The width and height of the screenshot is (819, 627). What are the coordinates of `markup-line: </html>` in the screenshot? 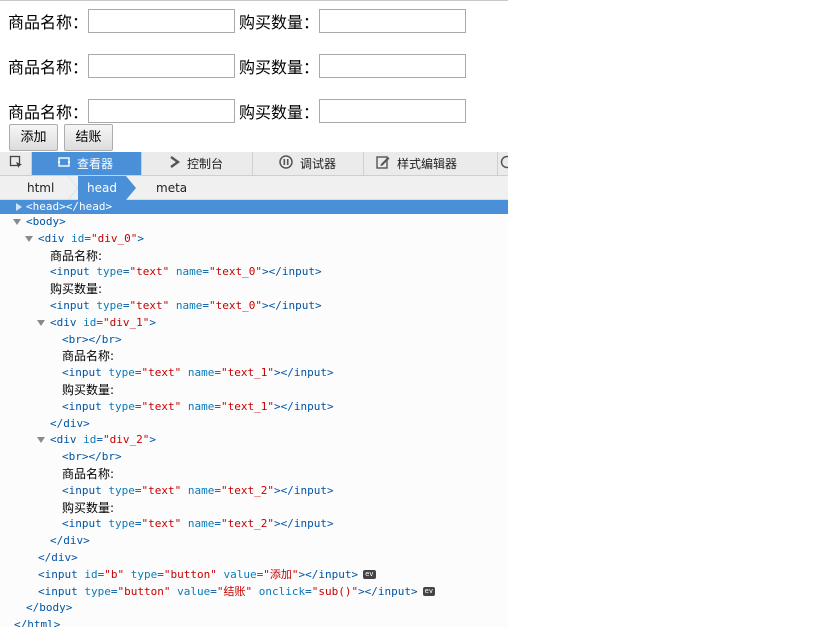 It's located at (254, 622).